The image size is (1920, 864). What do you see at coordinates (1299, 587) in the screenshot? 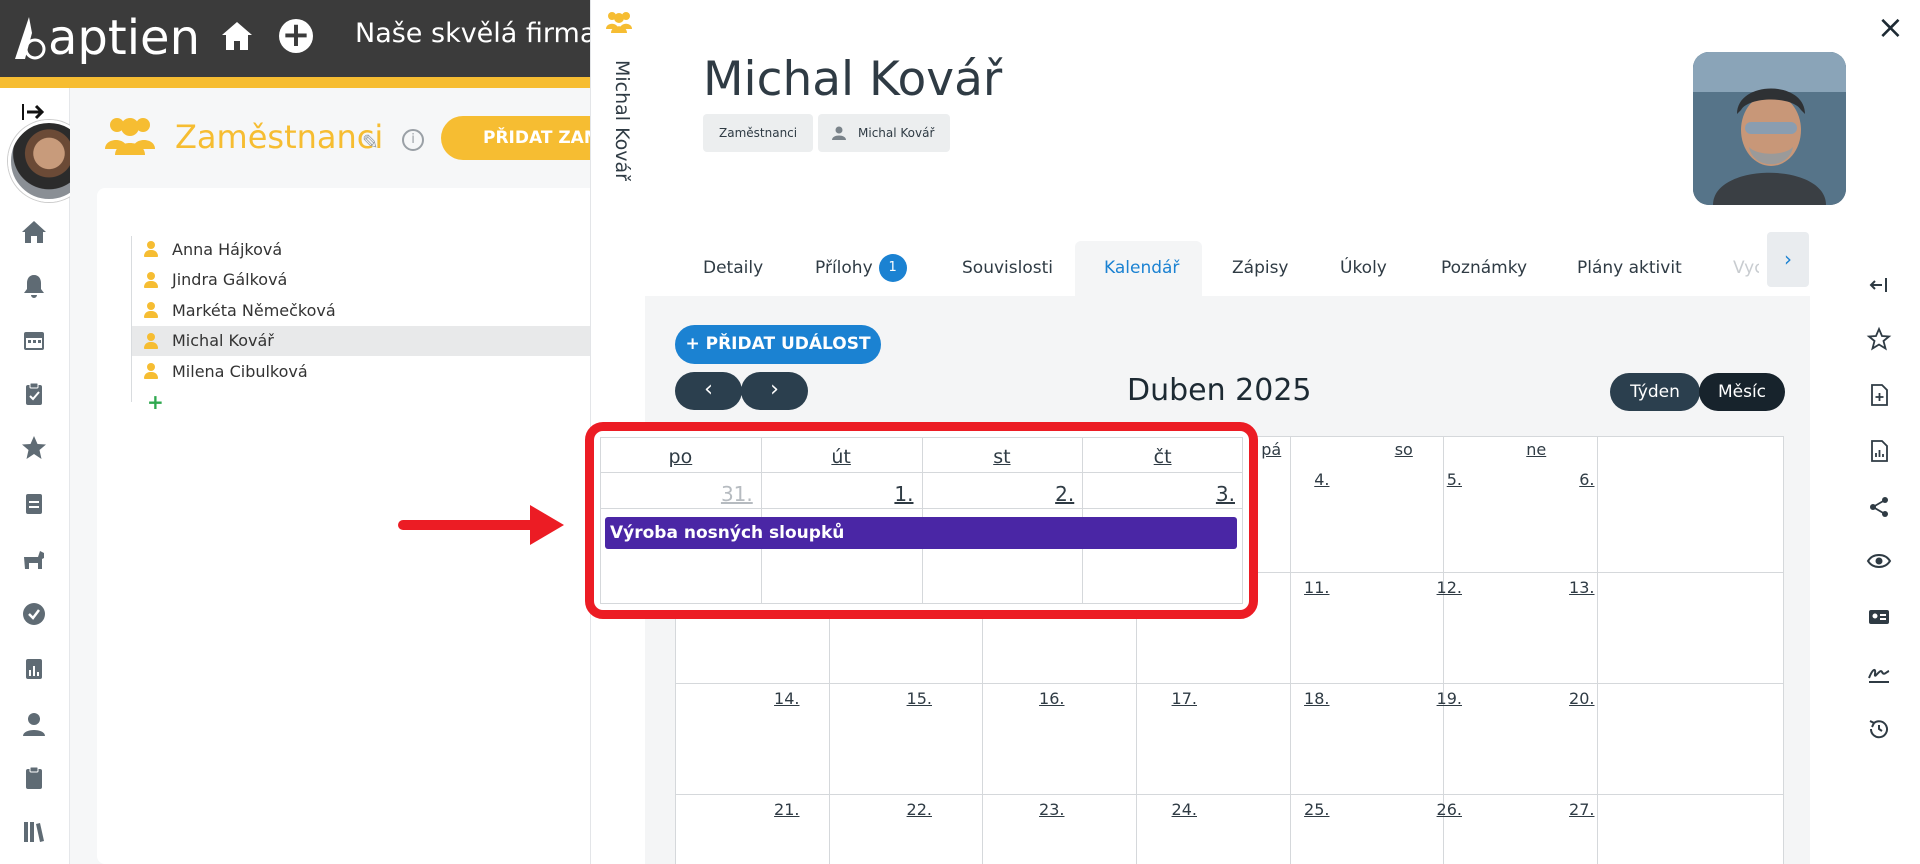
I see `day-number: 11.` at bounding box center [1299, 587].